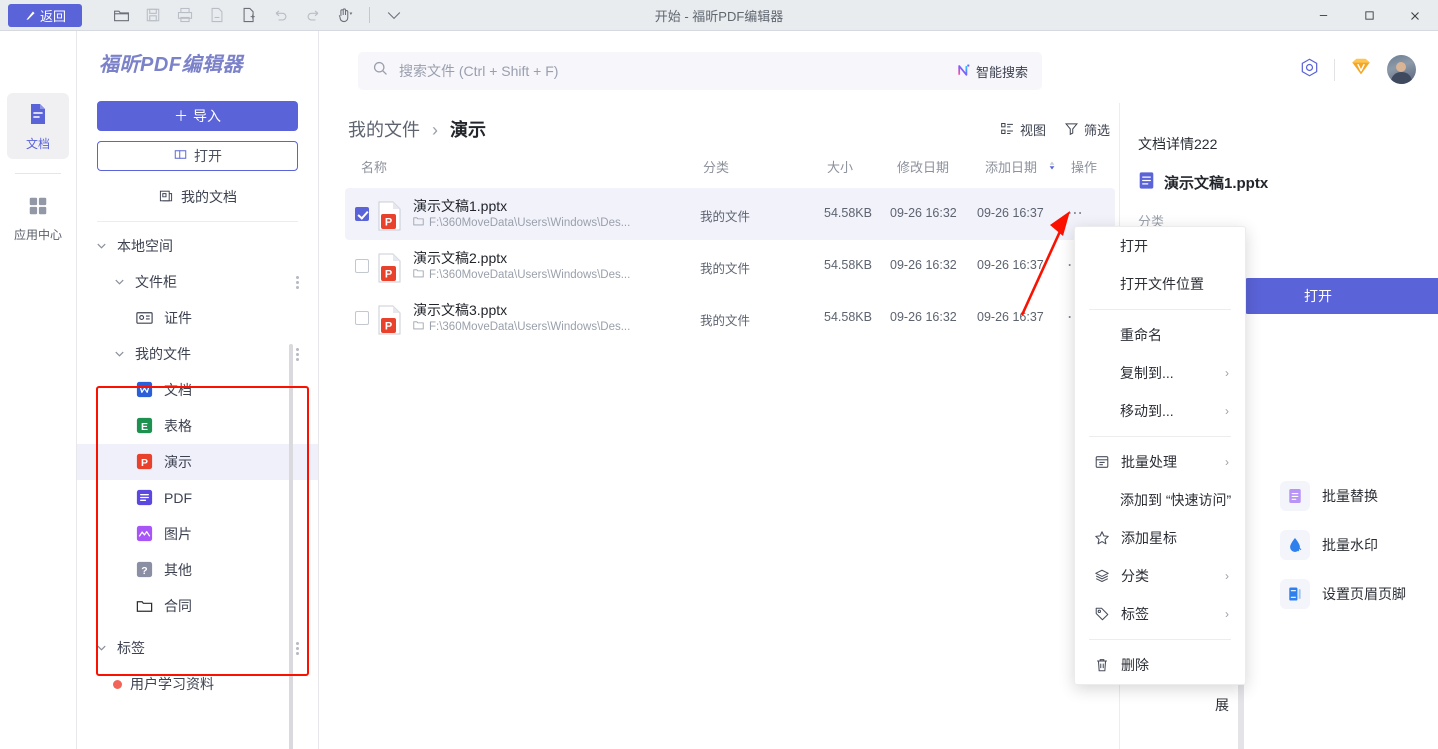 The image size is (1438, 749). What do you see at coordinates (1052, 166) in the screenshot?
I see `sort-indicator-icon` at bounding box center [1052, 166].